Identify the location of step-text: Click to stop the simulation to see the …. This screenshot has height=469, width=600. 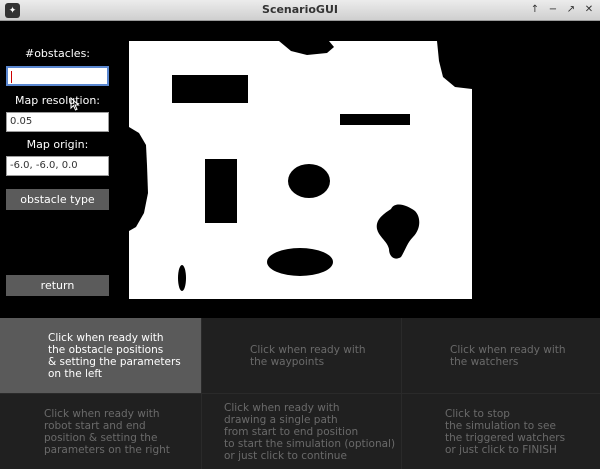
(505, 432).